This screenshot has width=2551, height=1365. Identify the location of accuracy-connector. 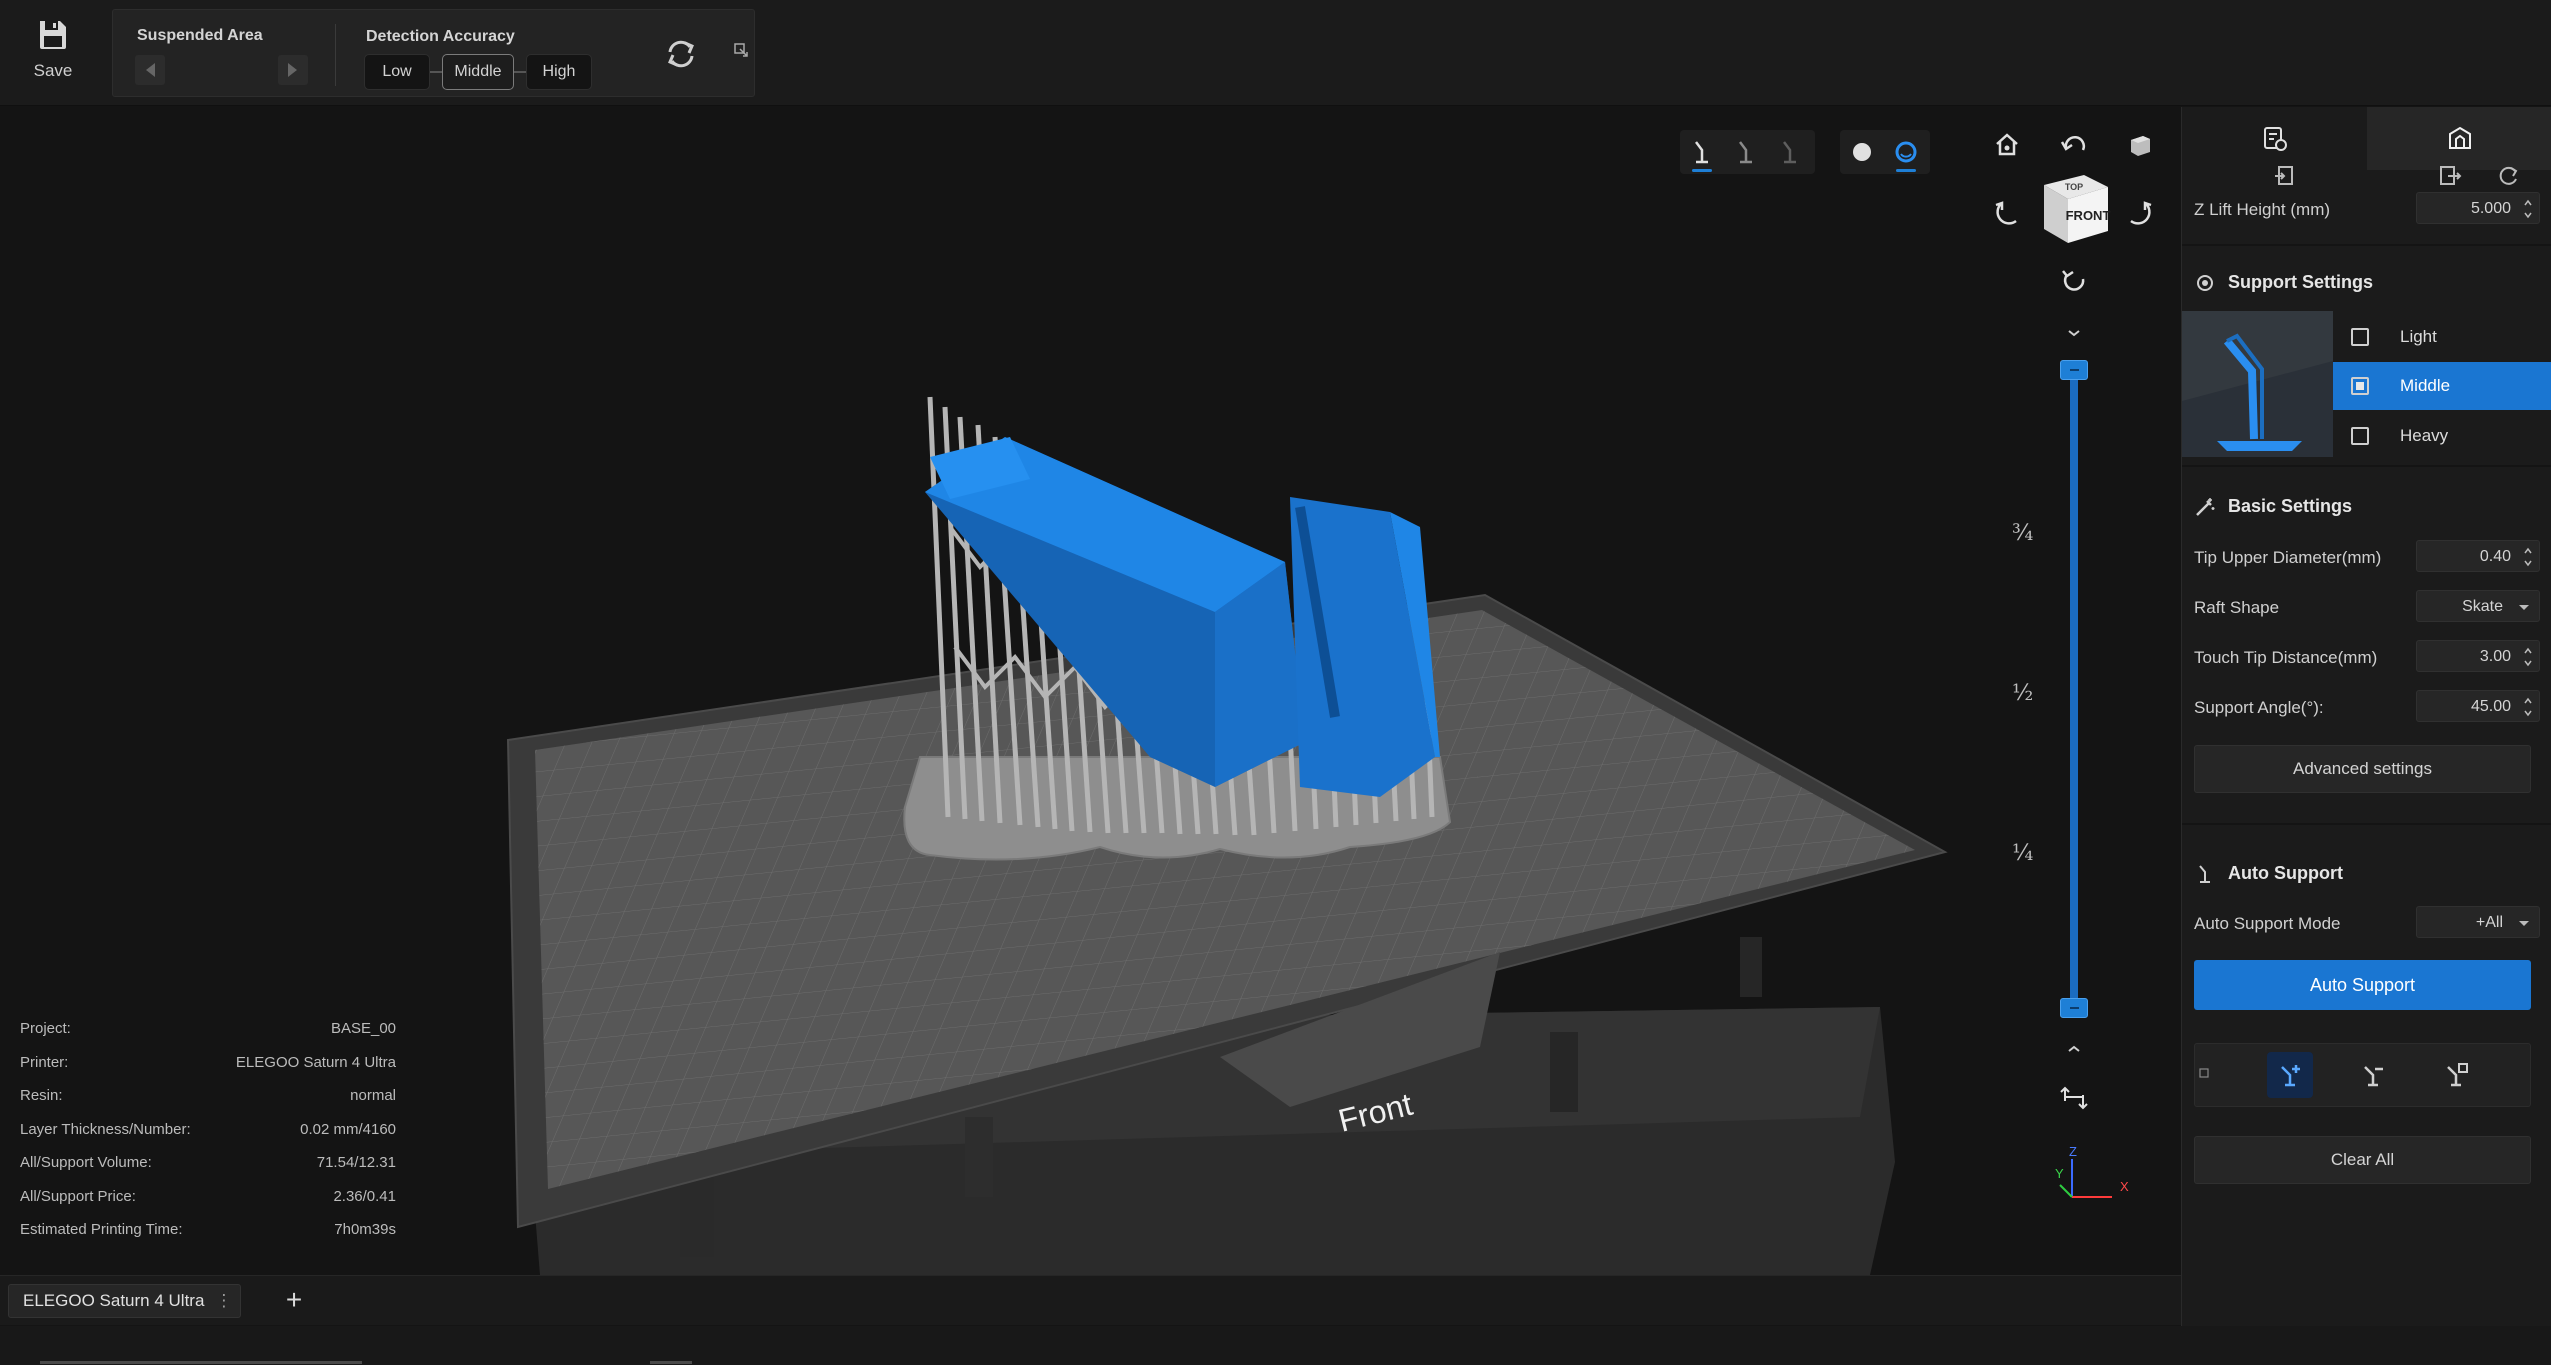
(436, 72).